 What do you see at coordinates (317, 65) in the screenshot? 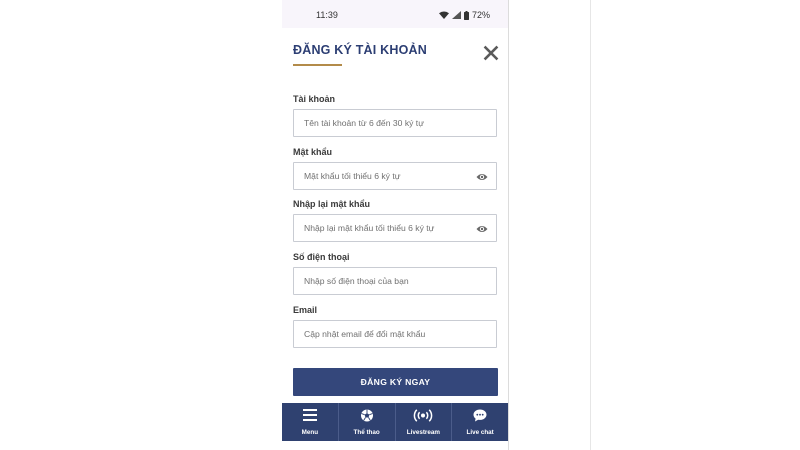
I see `title-underline` at bounding box center [317, 65].